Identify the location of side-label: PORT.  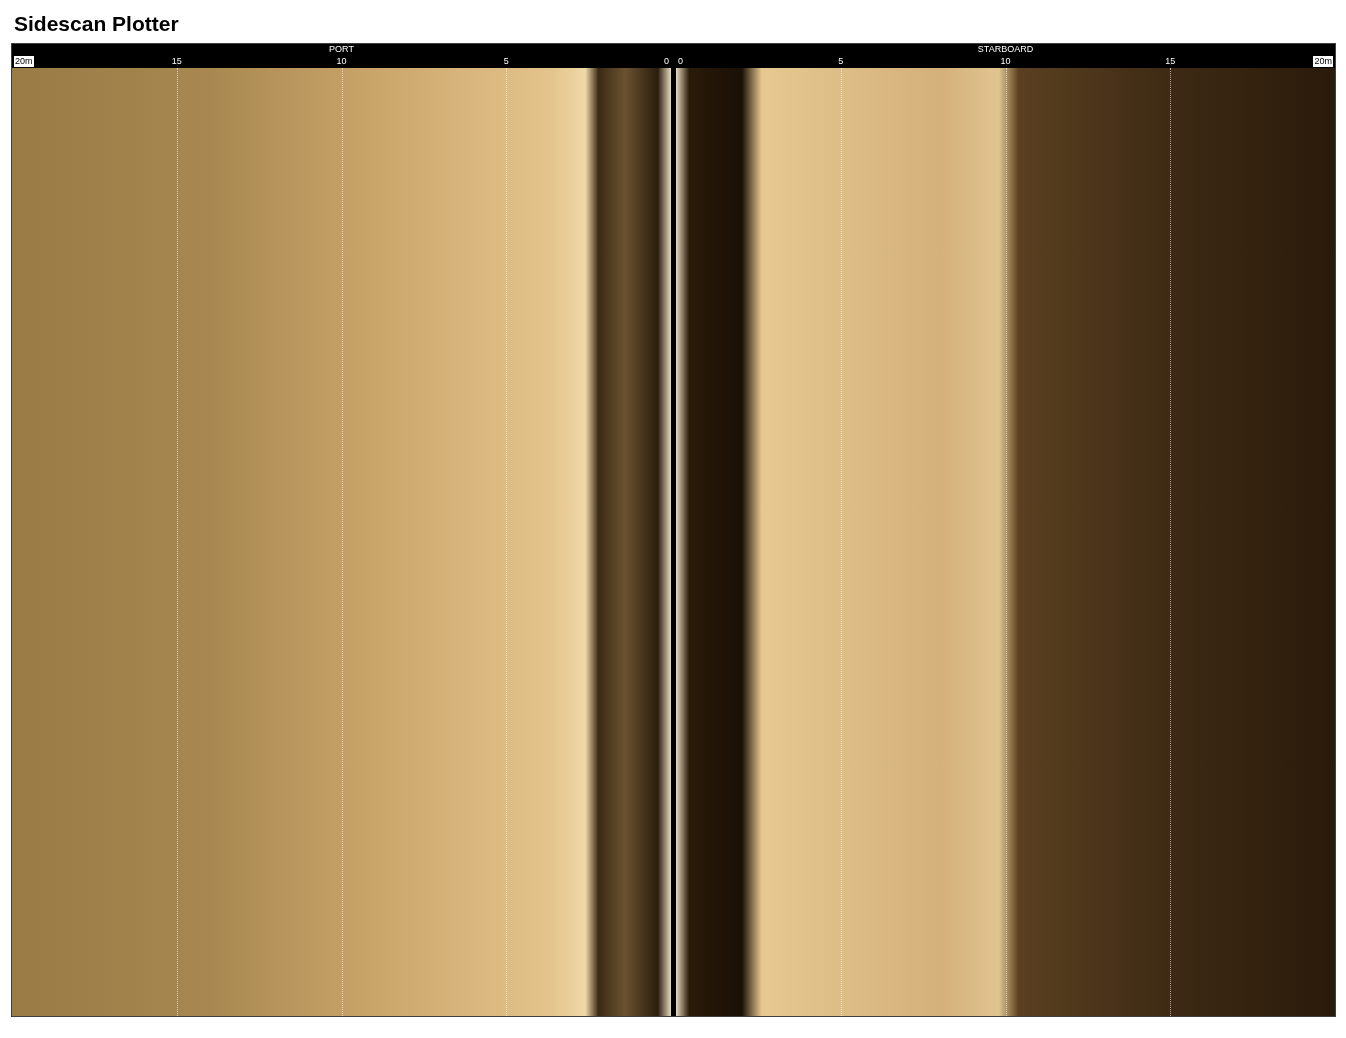
(341, 49).